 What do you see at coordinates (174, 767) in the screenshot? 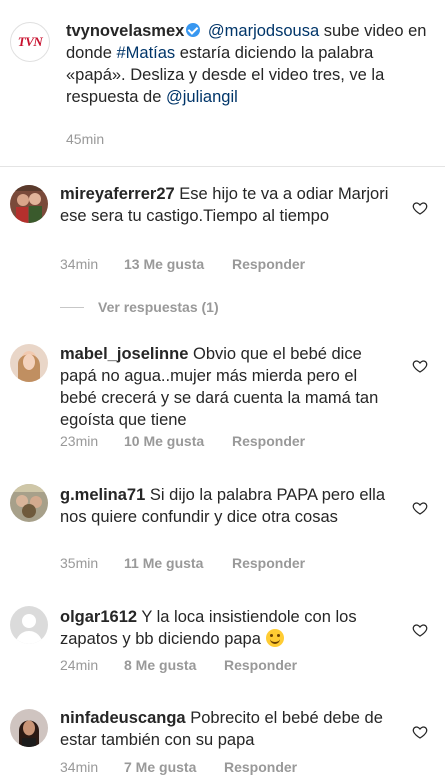
I see `comment-likes: 7 Me gusta` at bounding box center [174, 767].